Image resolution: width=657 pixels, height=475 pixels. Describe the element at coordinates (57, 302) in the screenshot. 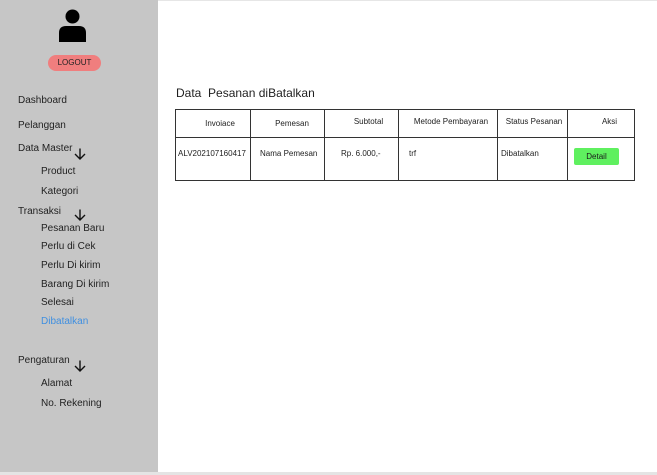

I see `sidebar-item-selesai: Selesai` at that location.